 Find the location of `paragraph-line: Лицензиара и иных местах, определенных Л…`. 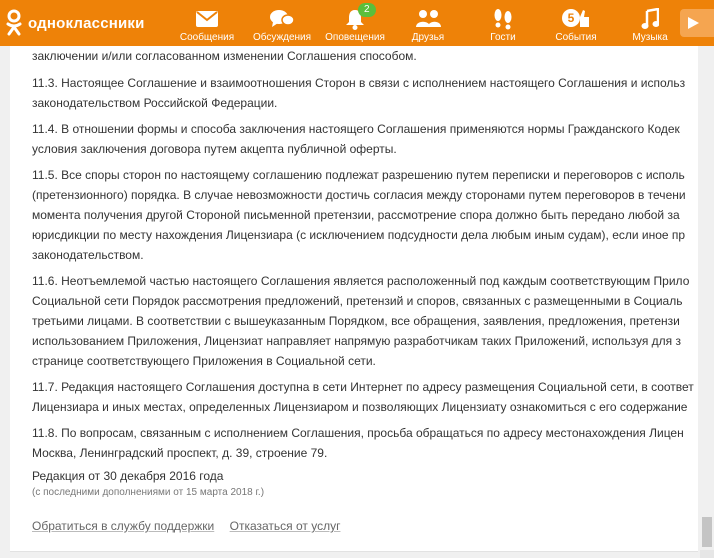

paragraph-line: Лицензиара и иных местах, определенных Л… is located at coordinates (360, 407).